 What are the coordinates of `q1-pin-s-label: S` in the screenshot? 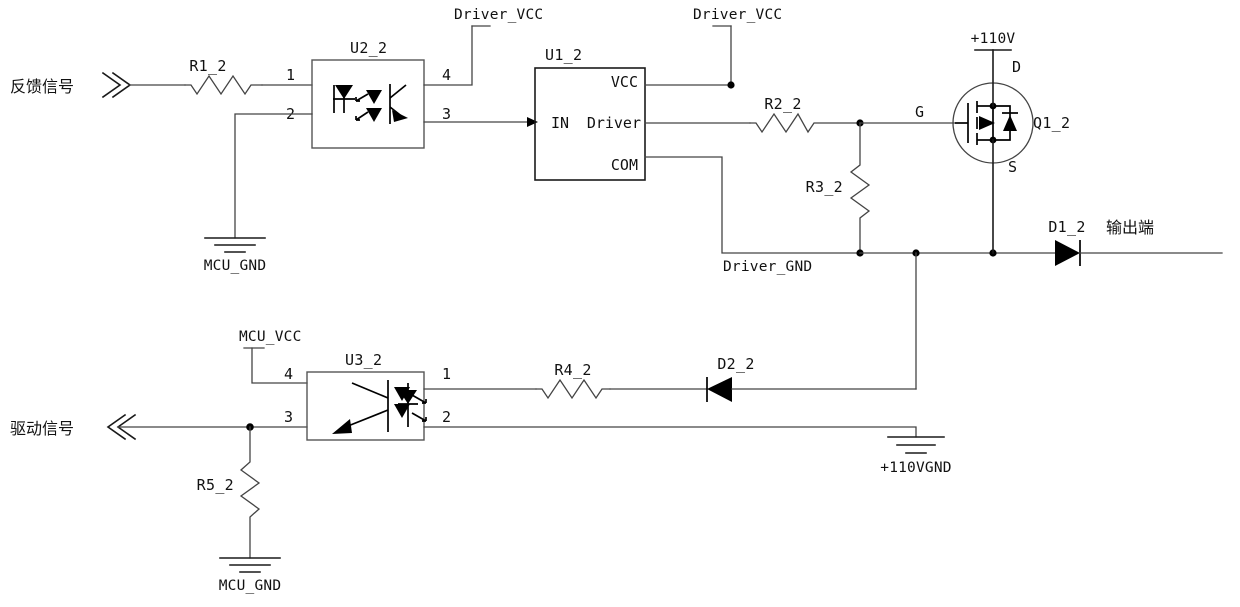 It's located at (1012, 167).